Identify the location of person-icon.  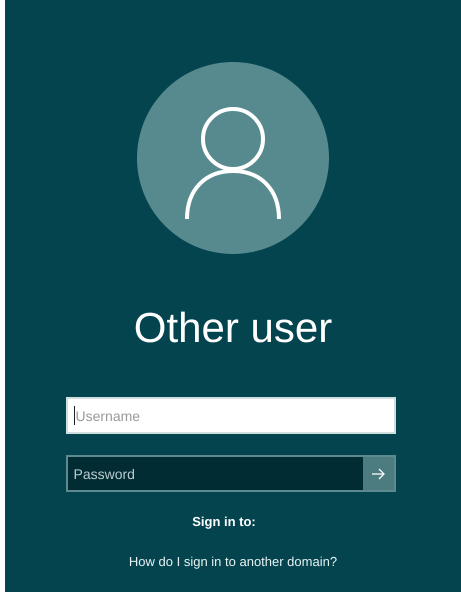
(233, 163).